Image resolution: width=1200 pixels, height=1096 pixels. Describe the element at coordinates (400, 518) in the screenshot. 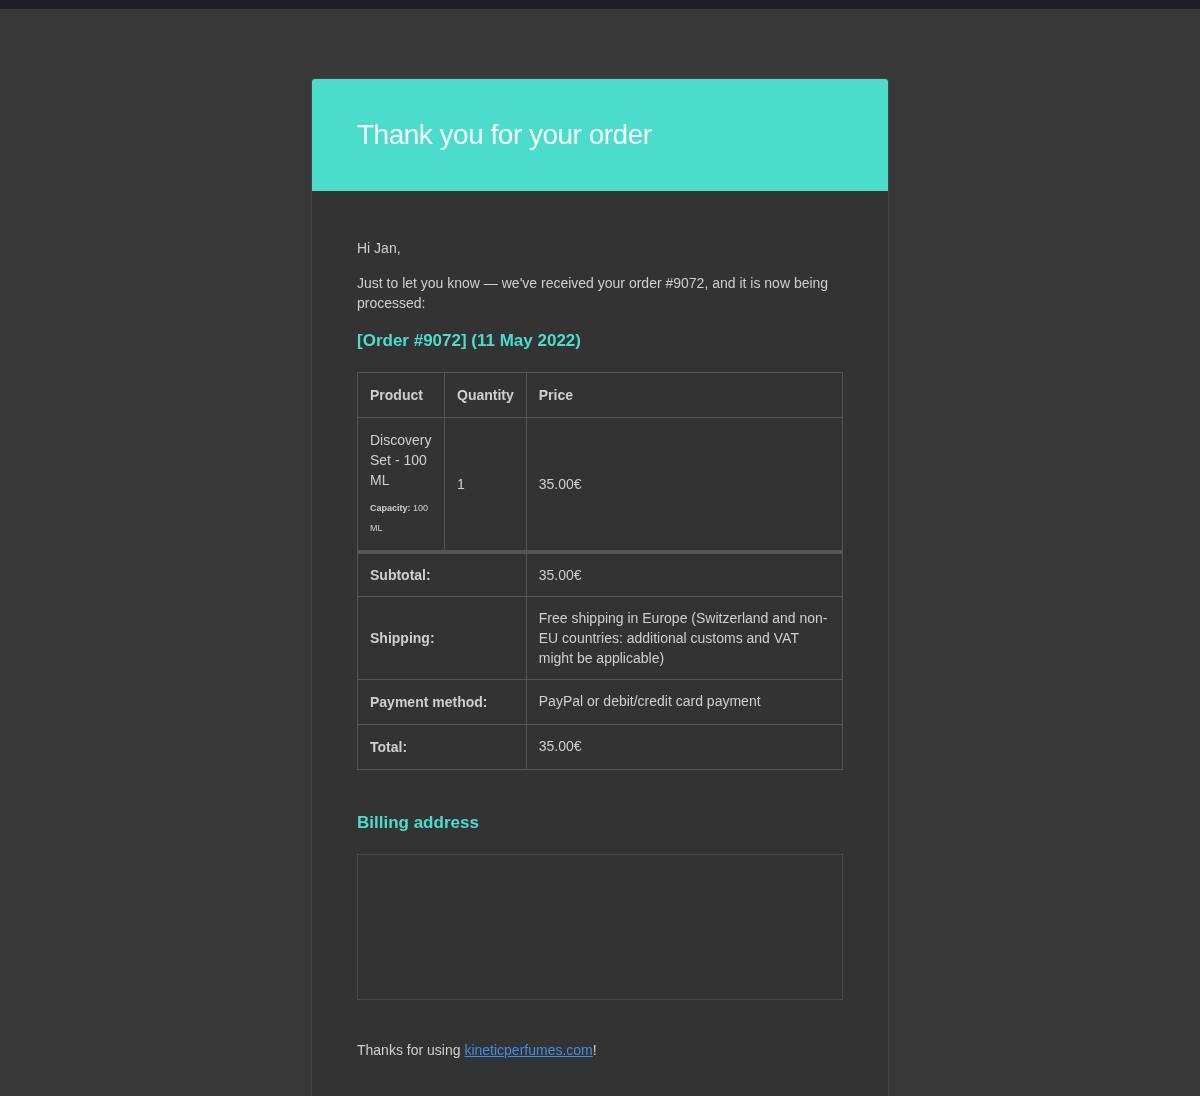

I see `product-meta: Capacity: 100 ML` at that location.